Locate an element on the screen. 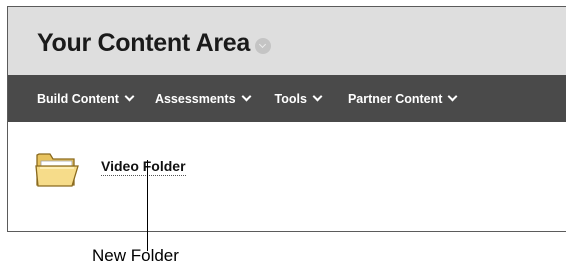 The width and height of the screenshot is (566, 267). title-row: Your Content Area is located at coordinates (154, 43).